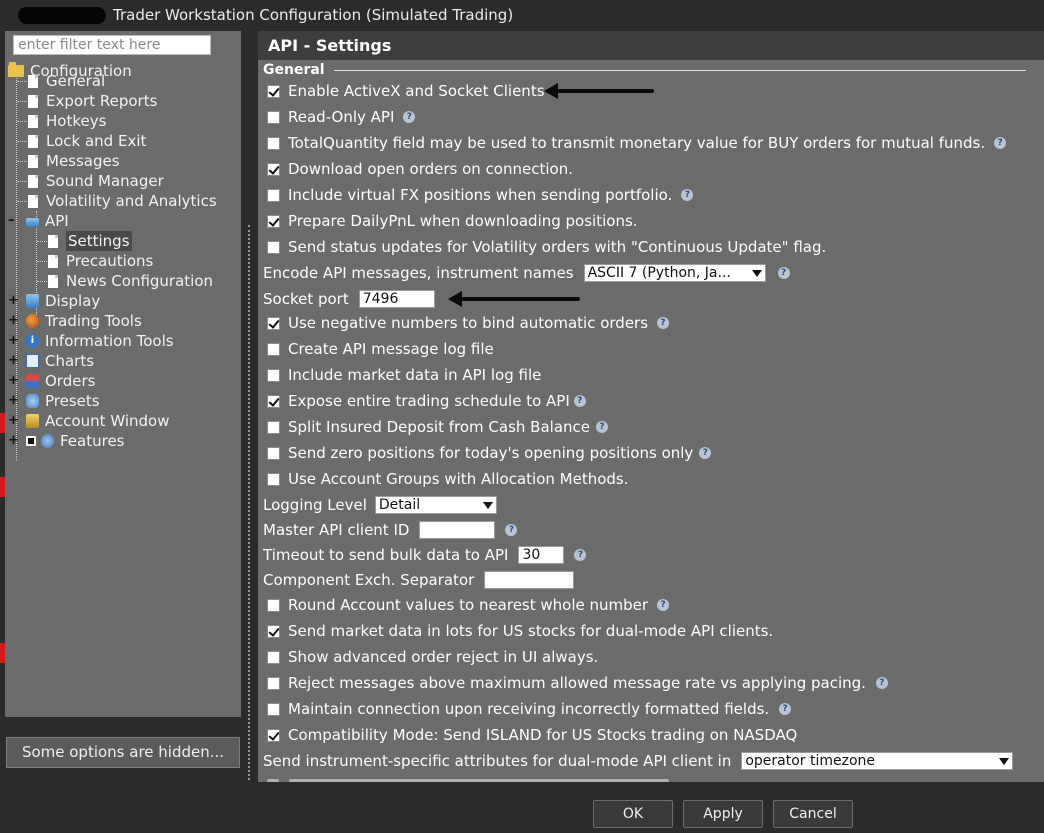  What do you see at coordinates (47, 221) in the screenshot?
I see `sidebar-item-api: API` at bounding box center [47, 221].